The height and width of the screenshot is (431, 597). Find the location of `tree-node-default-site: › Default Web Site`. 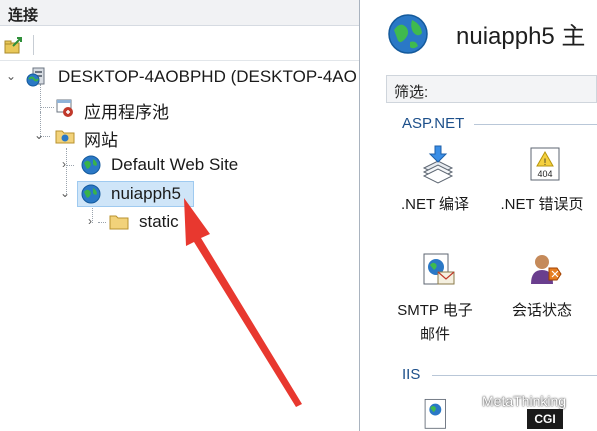

tree-node-default-site: › Default Web Site is located at coordinates (179, 165).